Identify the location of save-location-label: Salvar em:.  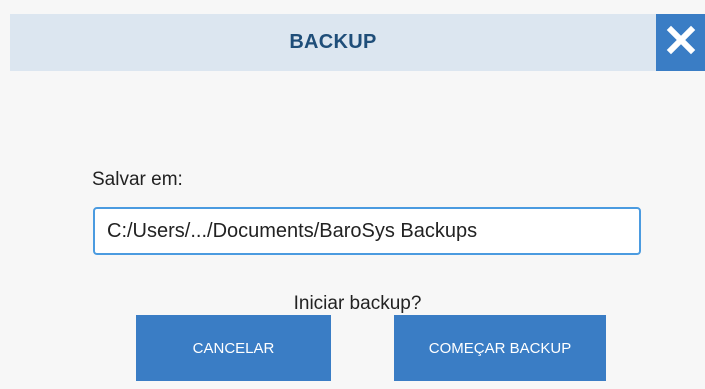
(137, 179).